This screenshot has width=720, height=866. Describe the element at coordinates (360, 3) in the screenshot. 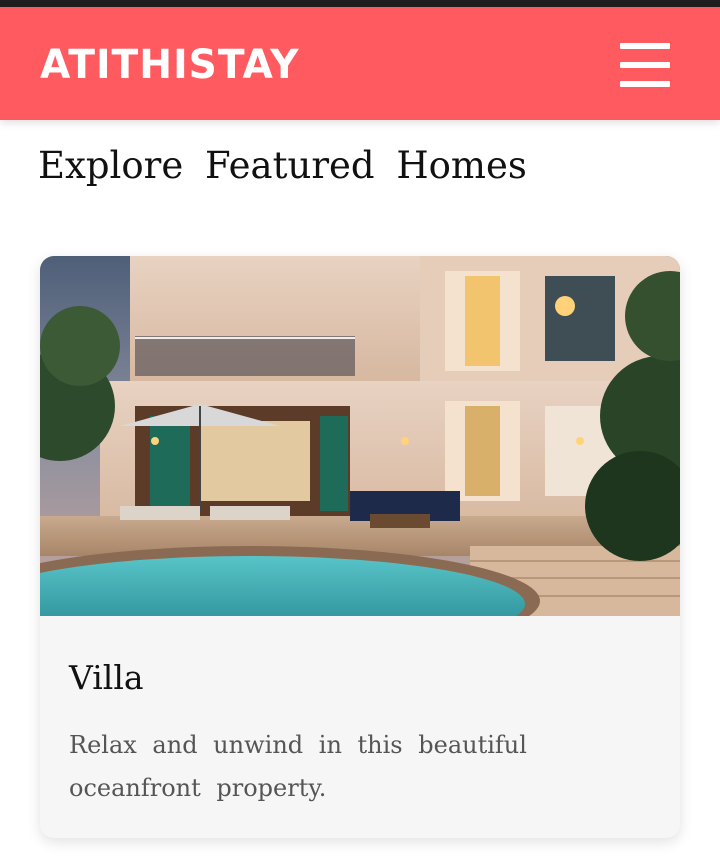

I see `status-strip` at that location.